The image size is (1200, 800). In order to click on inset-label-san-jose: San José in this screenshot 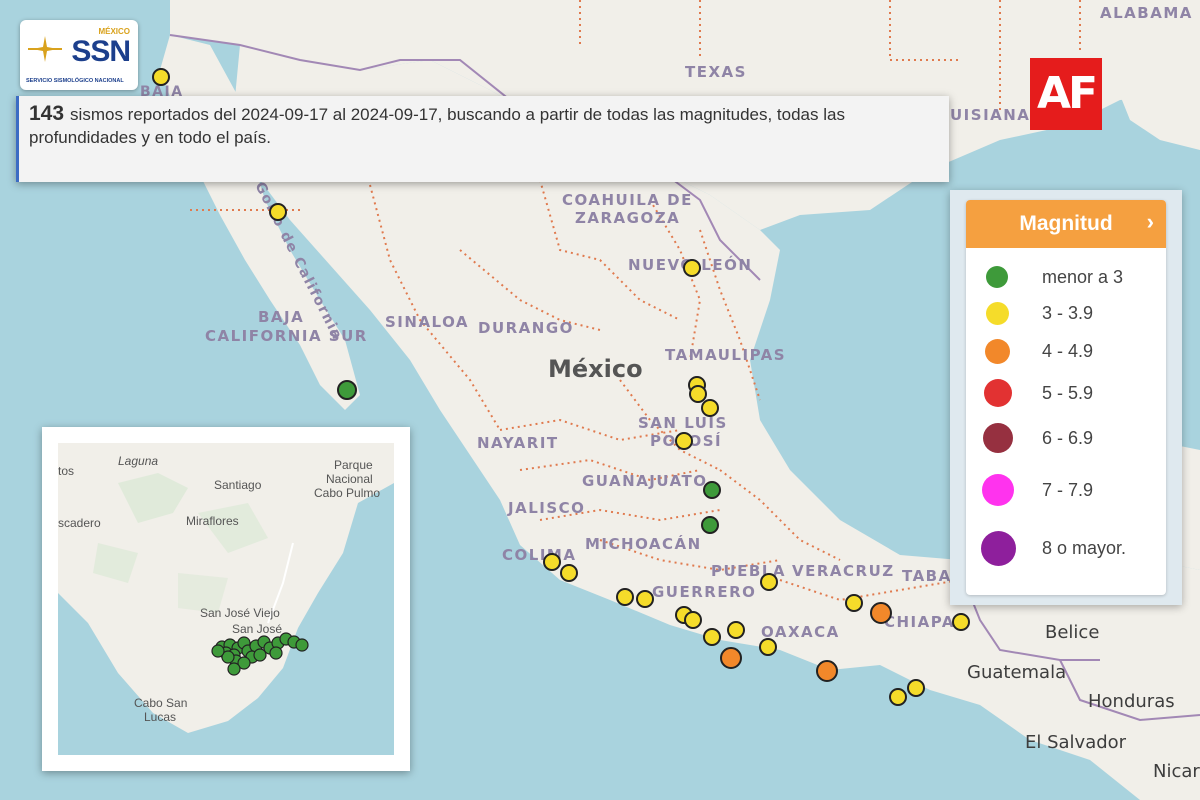, I will do `click(257, 629)`.